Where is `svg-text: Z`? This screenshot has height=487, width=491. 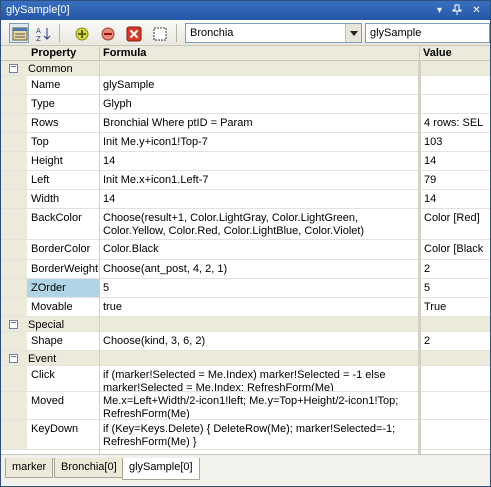
svg-text: Z is located at coordinates (38, 38).